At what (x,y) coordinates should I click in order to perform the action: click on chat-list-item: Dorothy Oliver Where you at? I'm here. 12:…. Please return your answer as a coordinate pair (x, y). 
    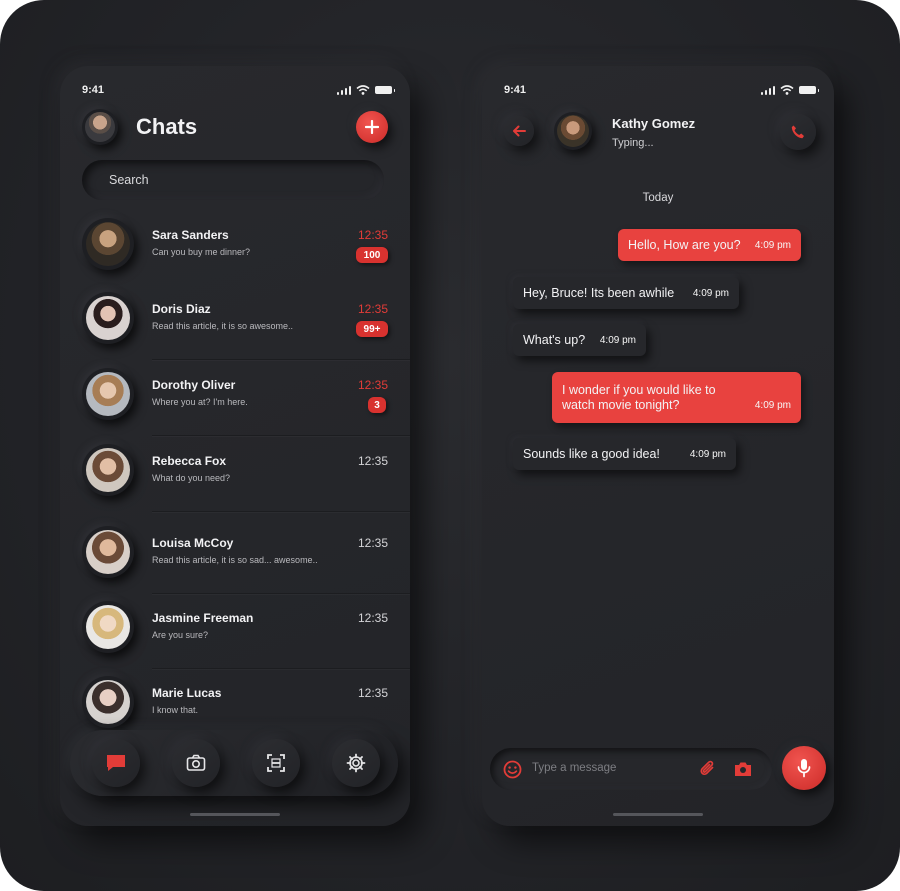
    Looking at the image, I should click on (235, 398).